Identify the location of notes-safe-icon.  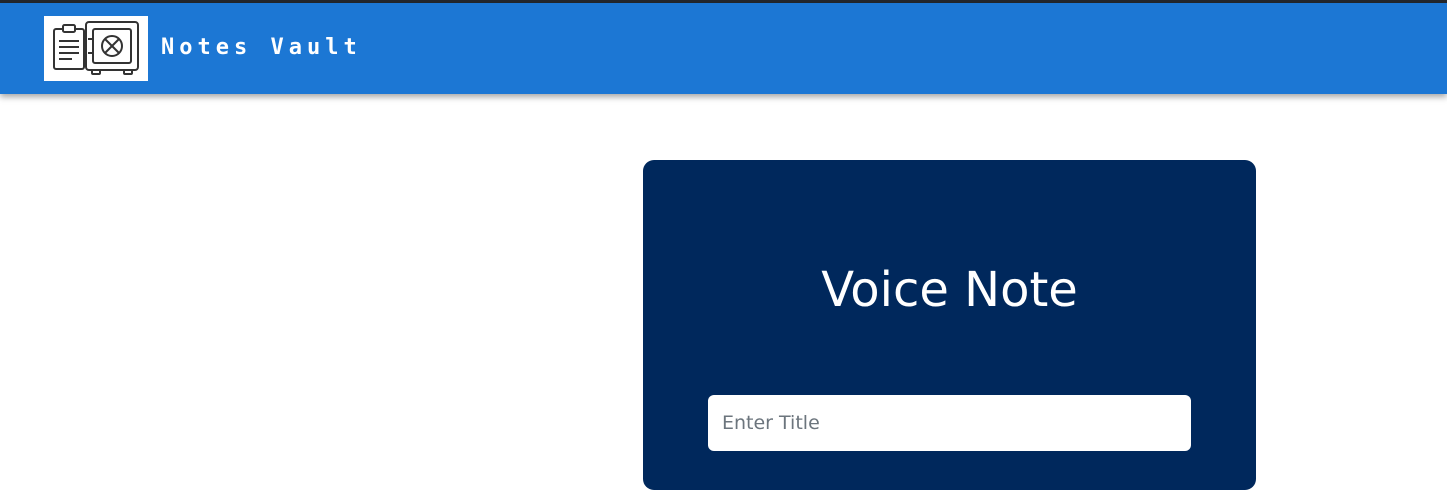
(96, 47).